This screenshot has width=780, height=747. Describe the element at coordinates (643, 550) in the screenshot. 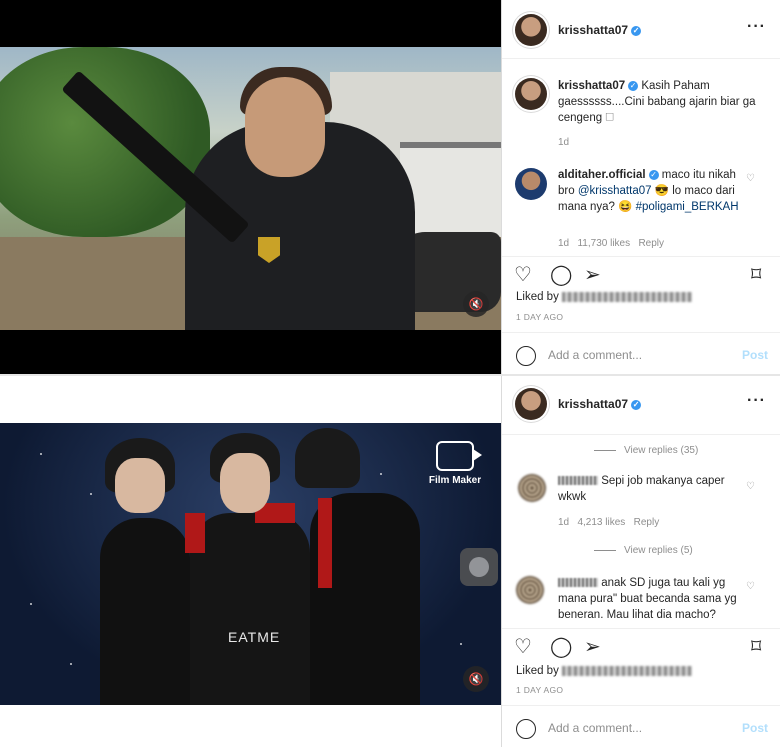

I see `view-replies-link: View replies (5)` at that location.